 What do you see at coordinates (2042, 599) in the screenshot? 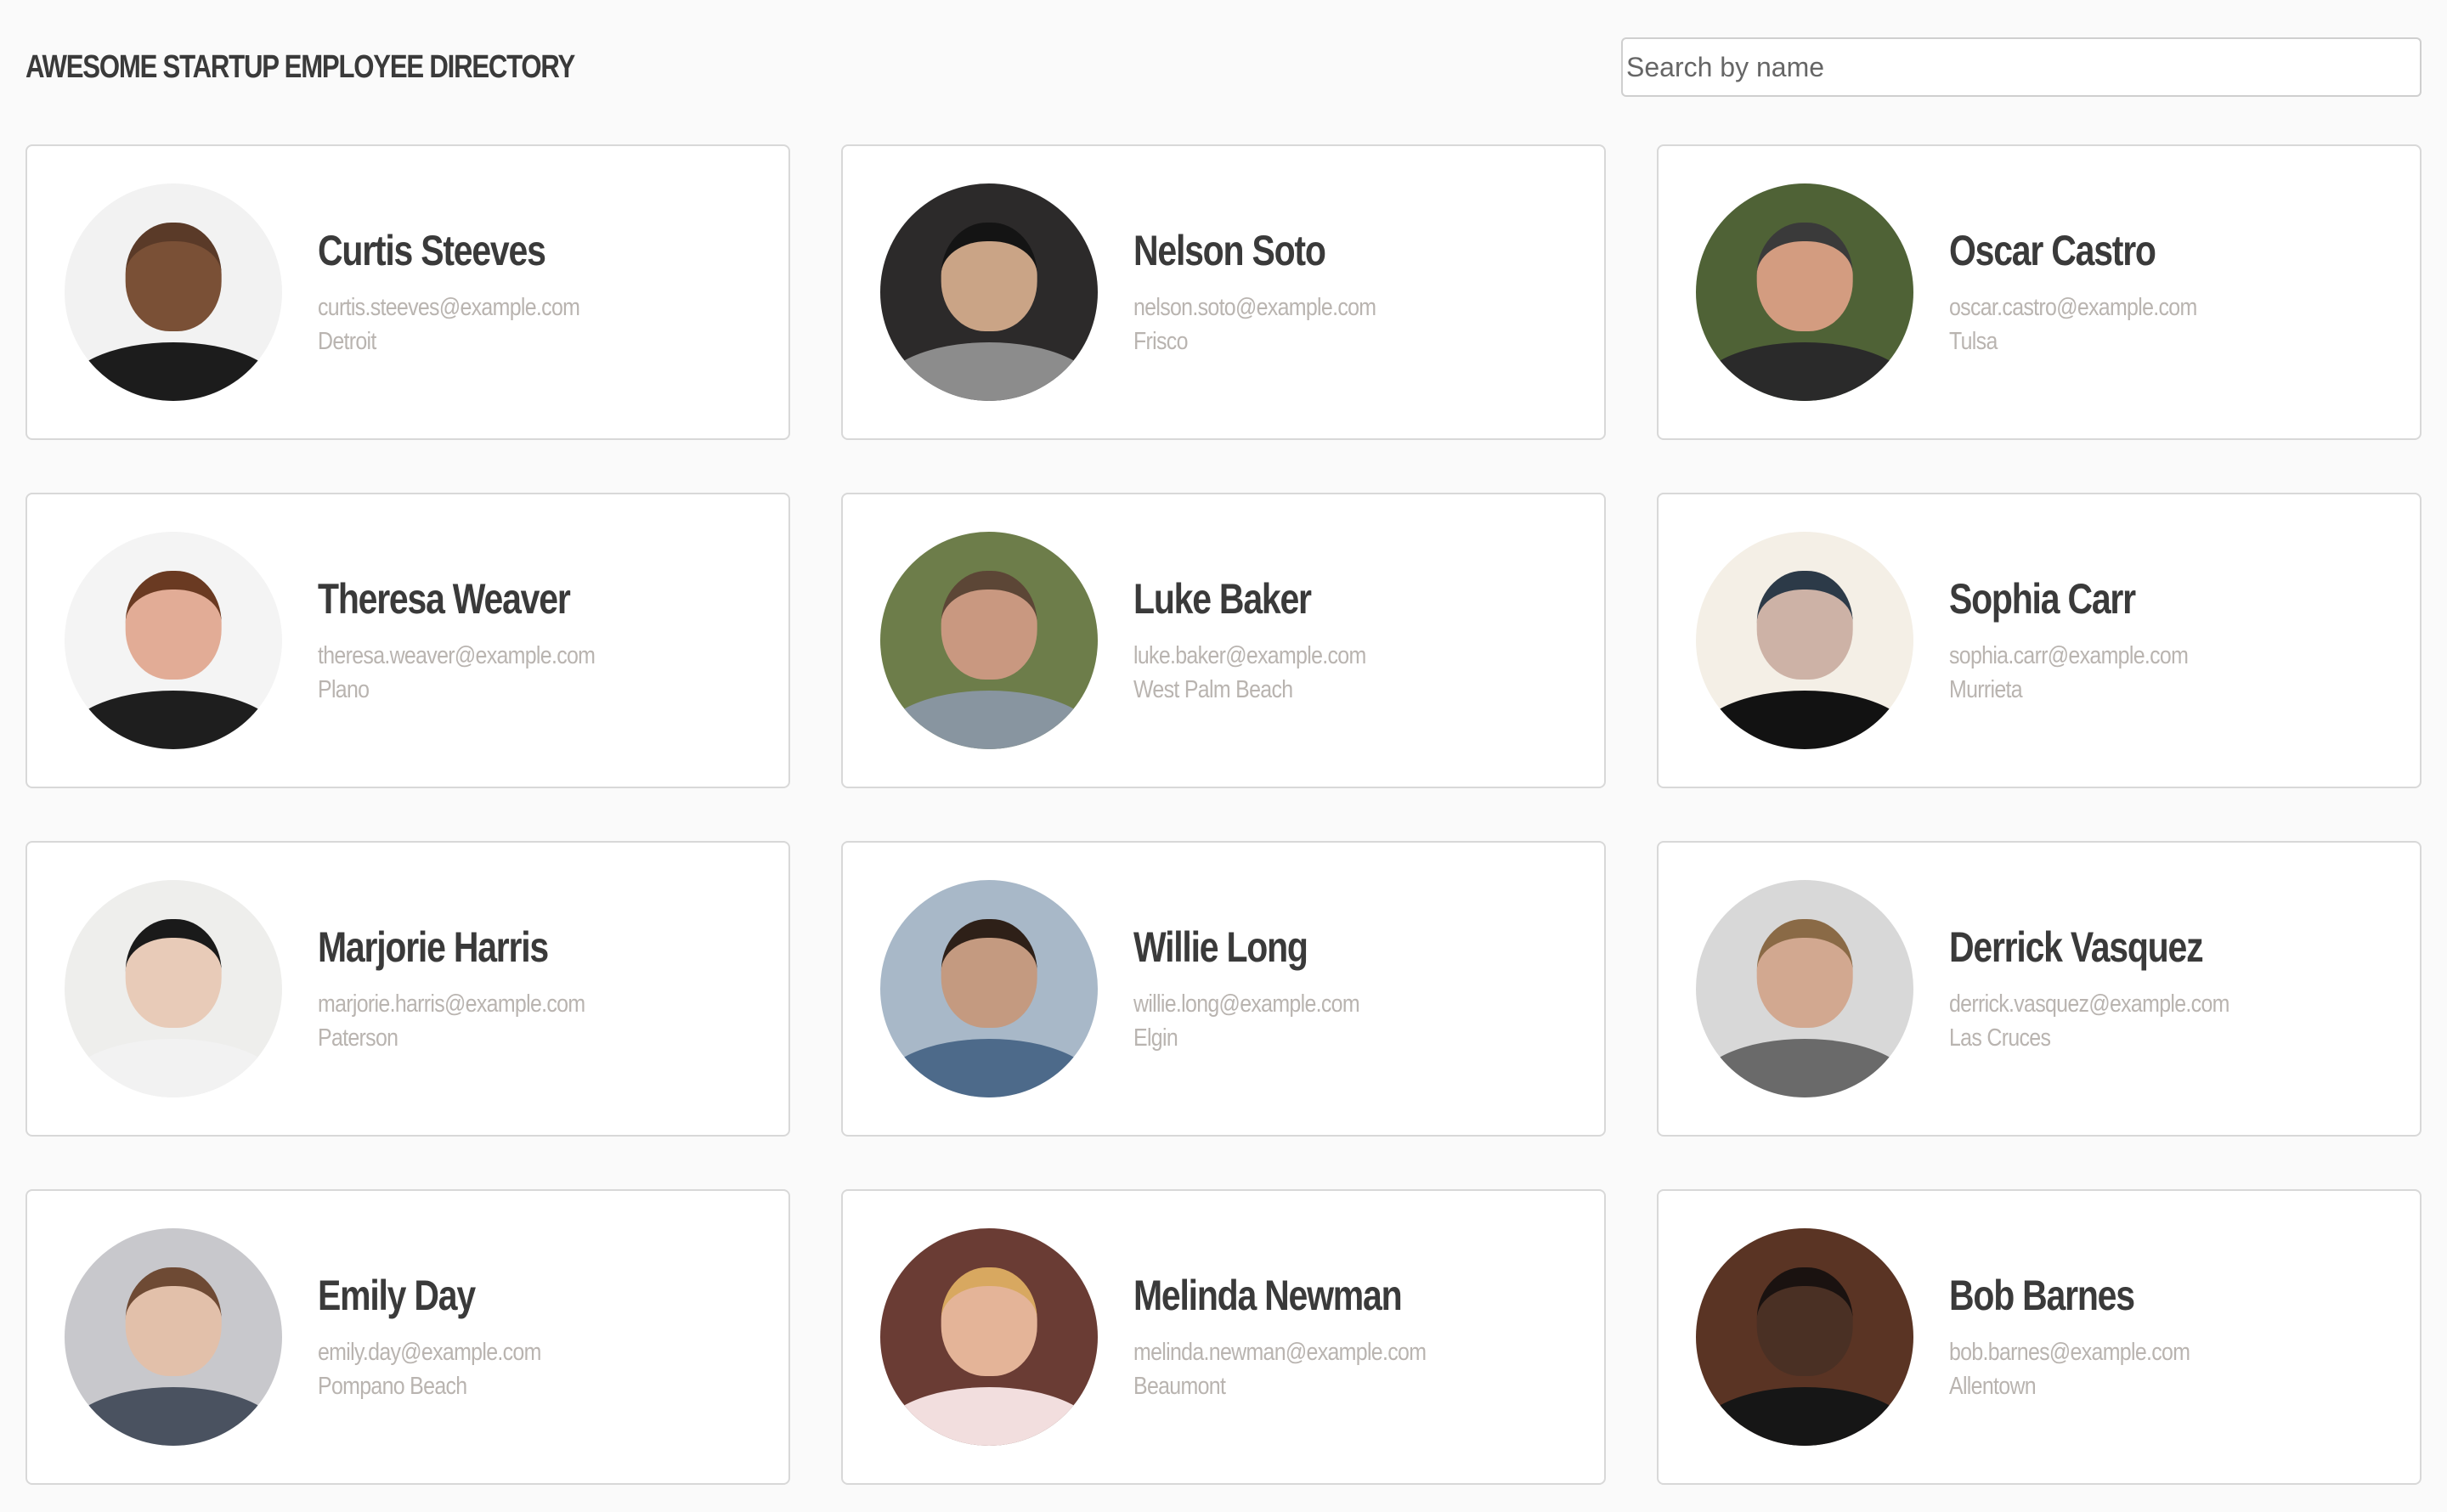
I see `employee-name: Sophia Carr` at bounding box center [2042, 599].